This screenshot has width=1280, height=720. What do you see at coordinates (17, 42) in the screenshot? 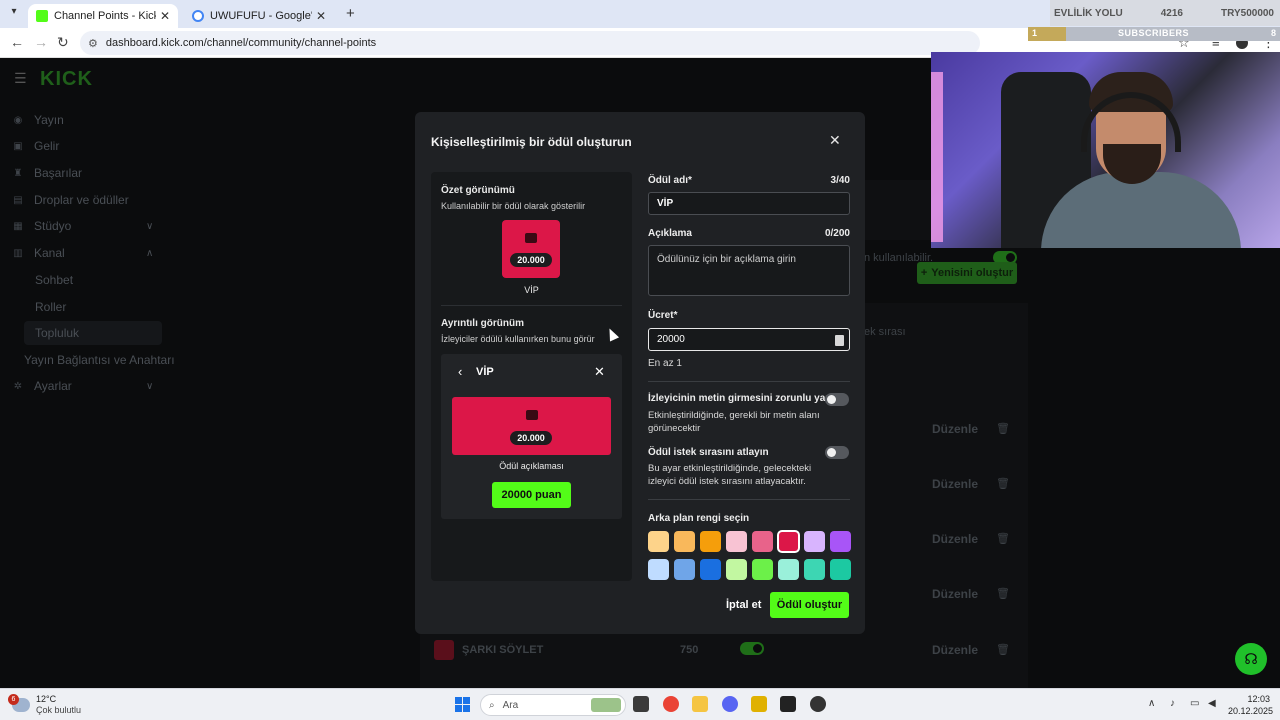
I see `back-icon: ←` at bounding box center [17, 42].